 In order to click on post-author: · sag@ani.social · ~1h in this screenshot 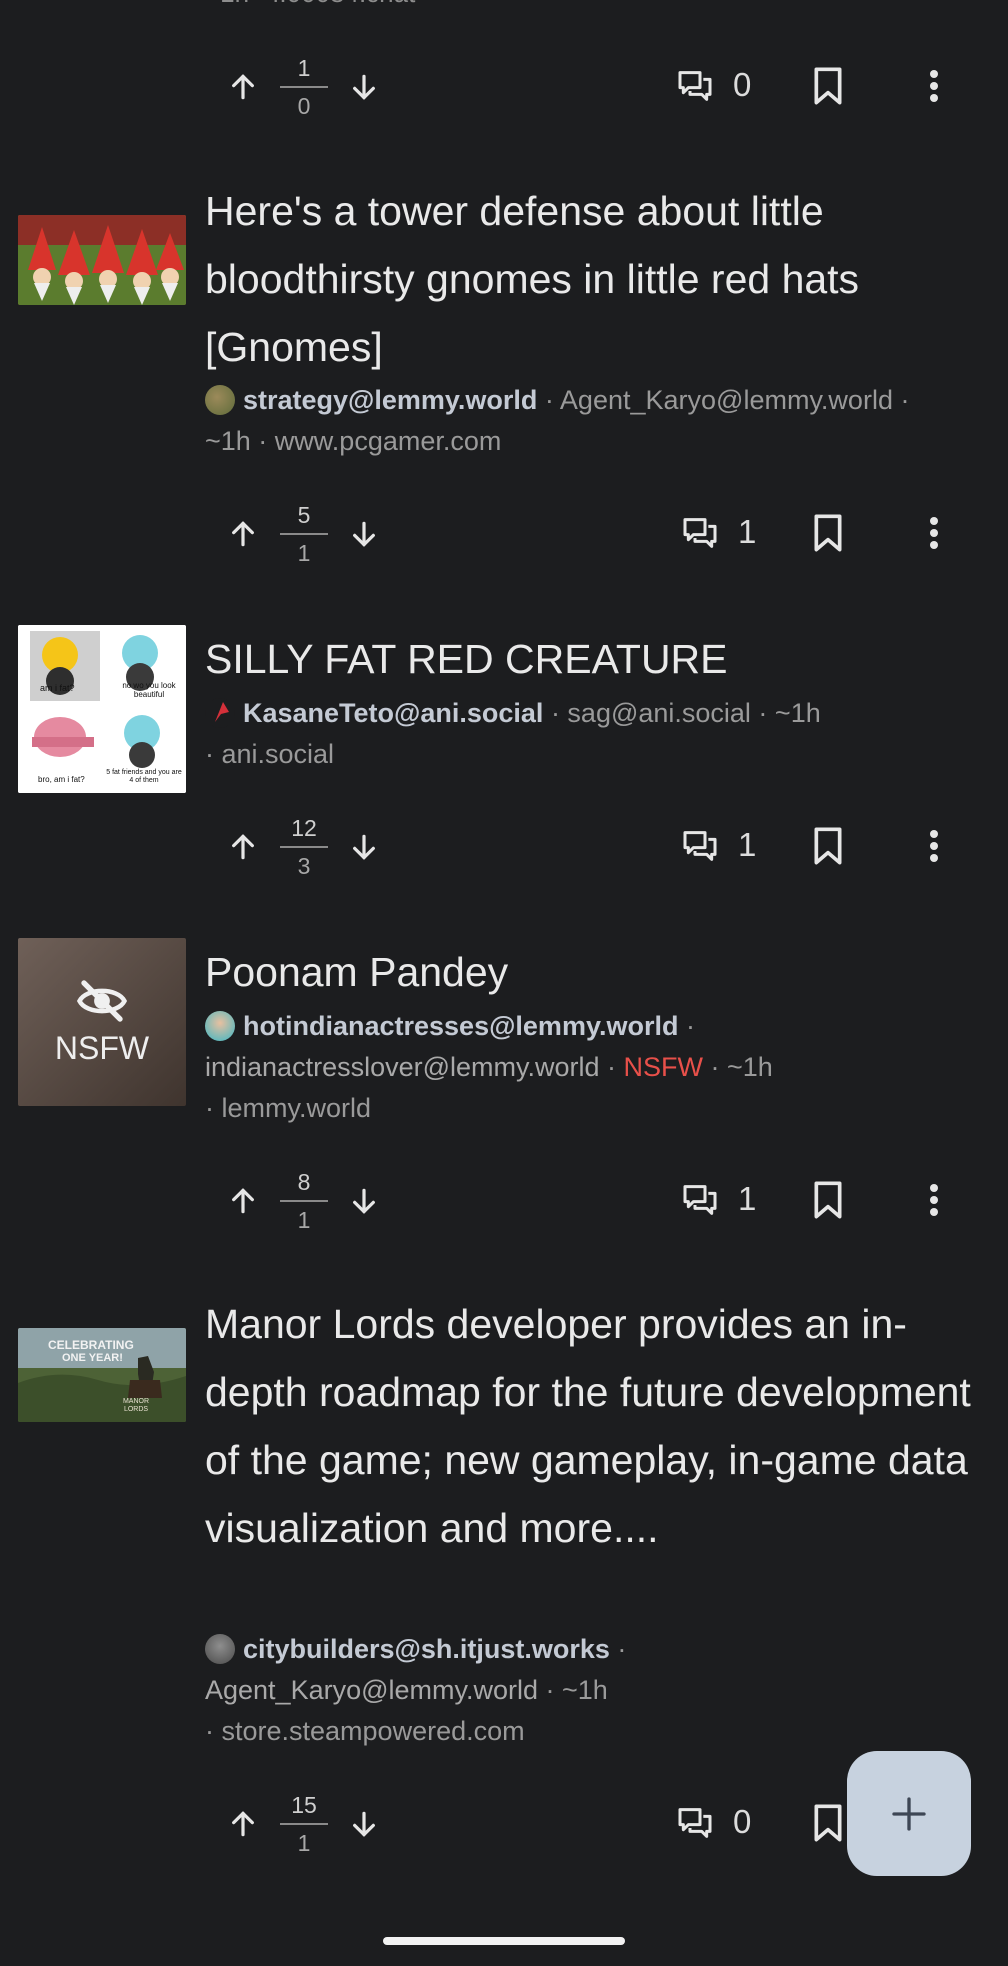, I will do `click(682, 713)`.